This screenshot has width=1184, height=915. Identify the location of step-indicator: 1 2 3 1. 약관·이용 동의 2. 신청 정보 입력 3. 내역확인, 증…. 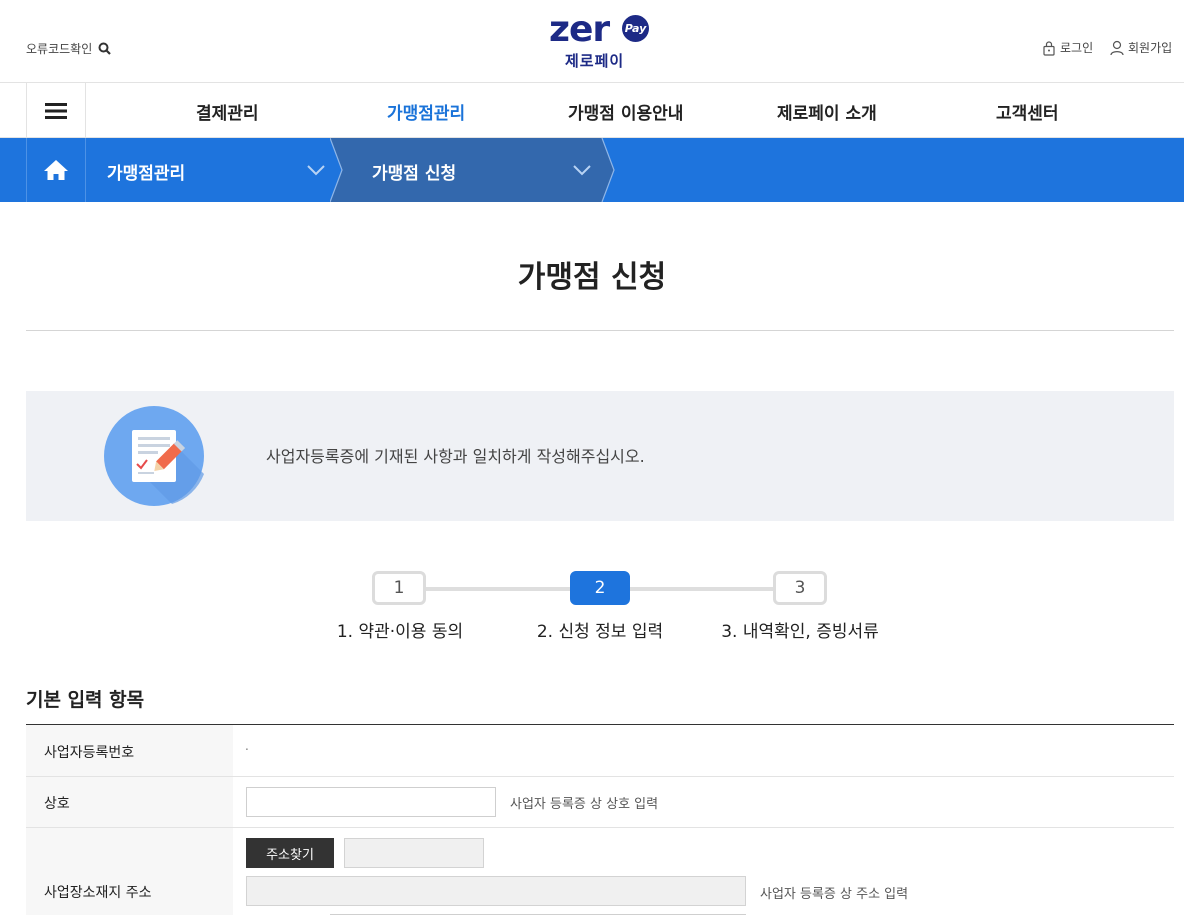
(592, 608).